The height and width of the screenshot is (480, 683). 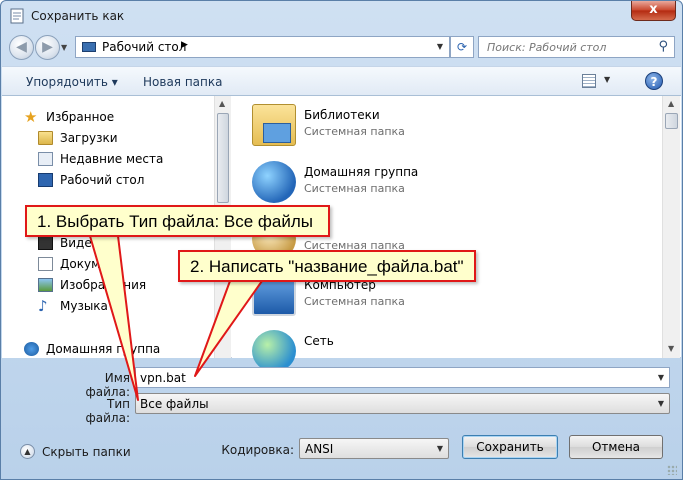 I want to click on encoding-label: Кодировка:, so click(x=257, y=450).